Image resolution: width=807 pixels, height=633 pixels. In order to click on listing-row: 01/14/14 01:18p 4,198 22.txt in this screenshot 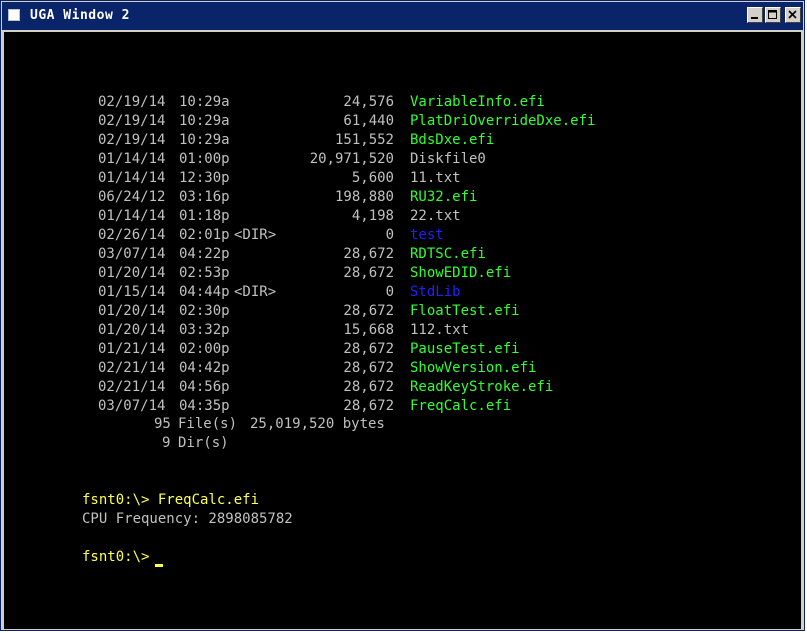, I will do `click(402, 216)`.